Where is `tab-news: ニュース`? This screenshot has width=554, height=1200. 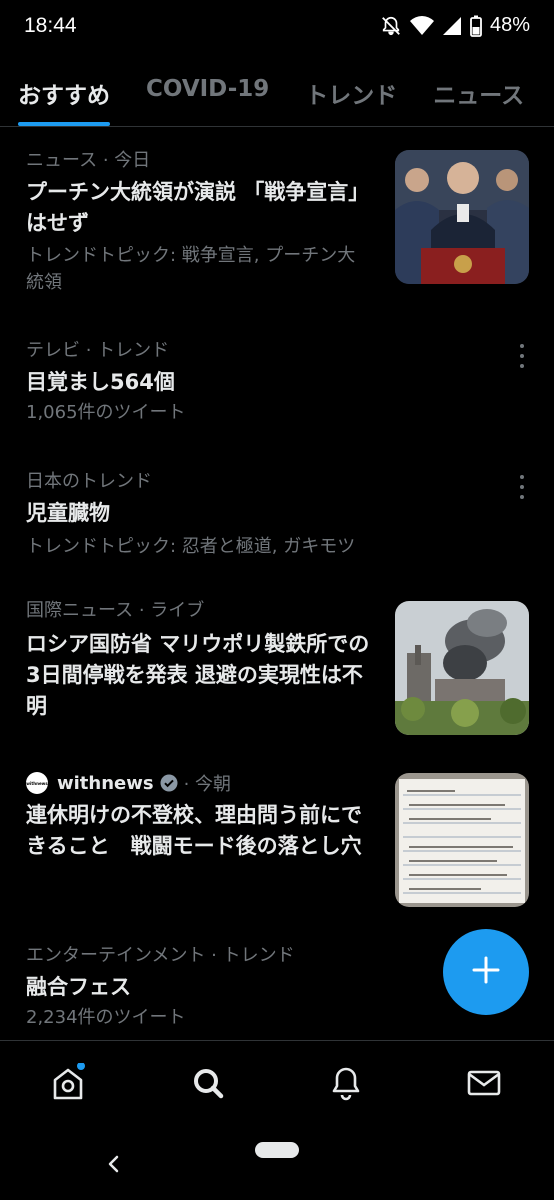 tab-news: ニュース is located at coordinates (478, 93).